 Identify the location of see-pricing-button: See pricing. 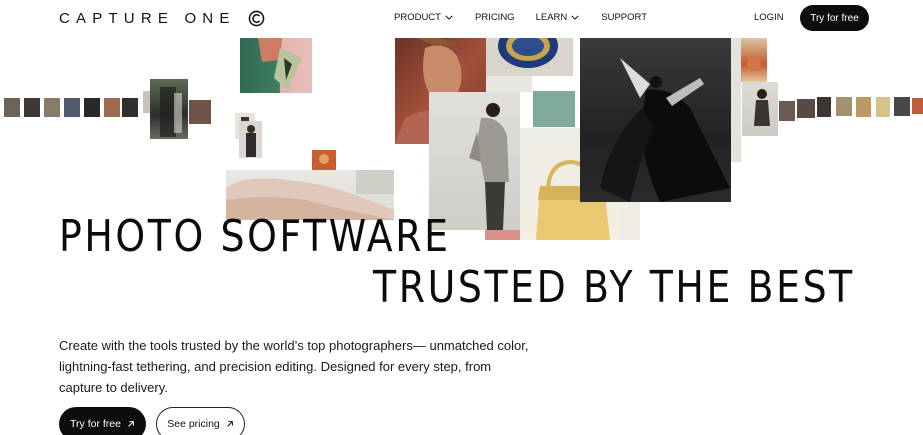
(200, 421).